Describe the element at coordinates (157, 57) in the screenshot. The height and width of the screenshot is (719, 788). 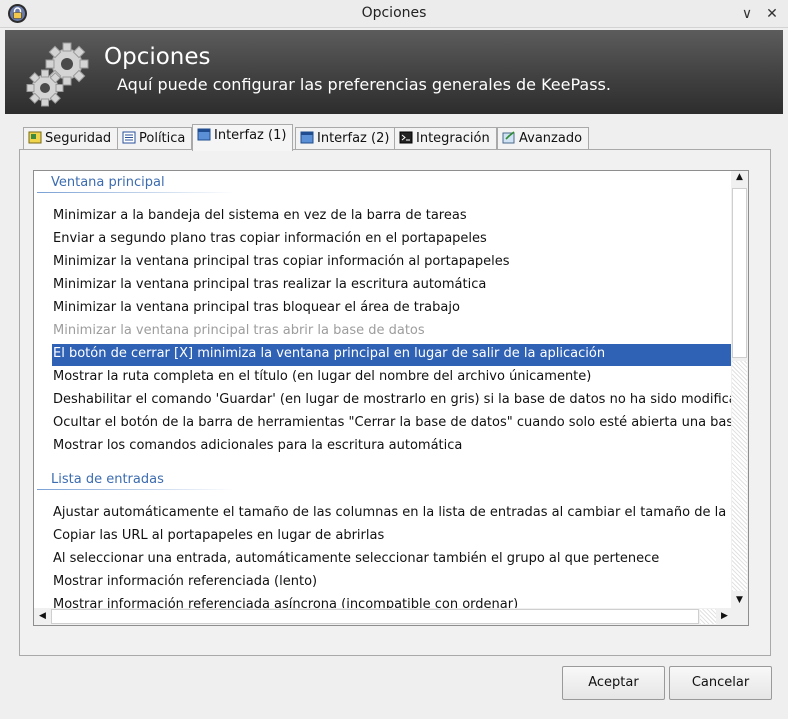
I see `banner-title: Opciones` at that location.